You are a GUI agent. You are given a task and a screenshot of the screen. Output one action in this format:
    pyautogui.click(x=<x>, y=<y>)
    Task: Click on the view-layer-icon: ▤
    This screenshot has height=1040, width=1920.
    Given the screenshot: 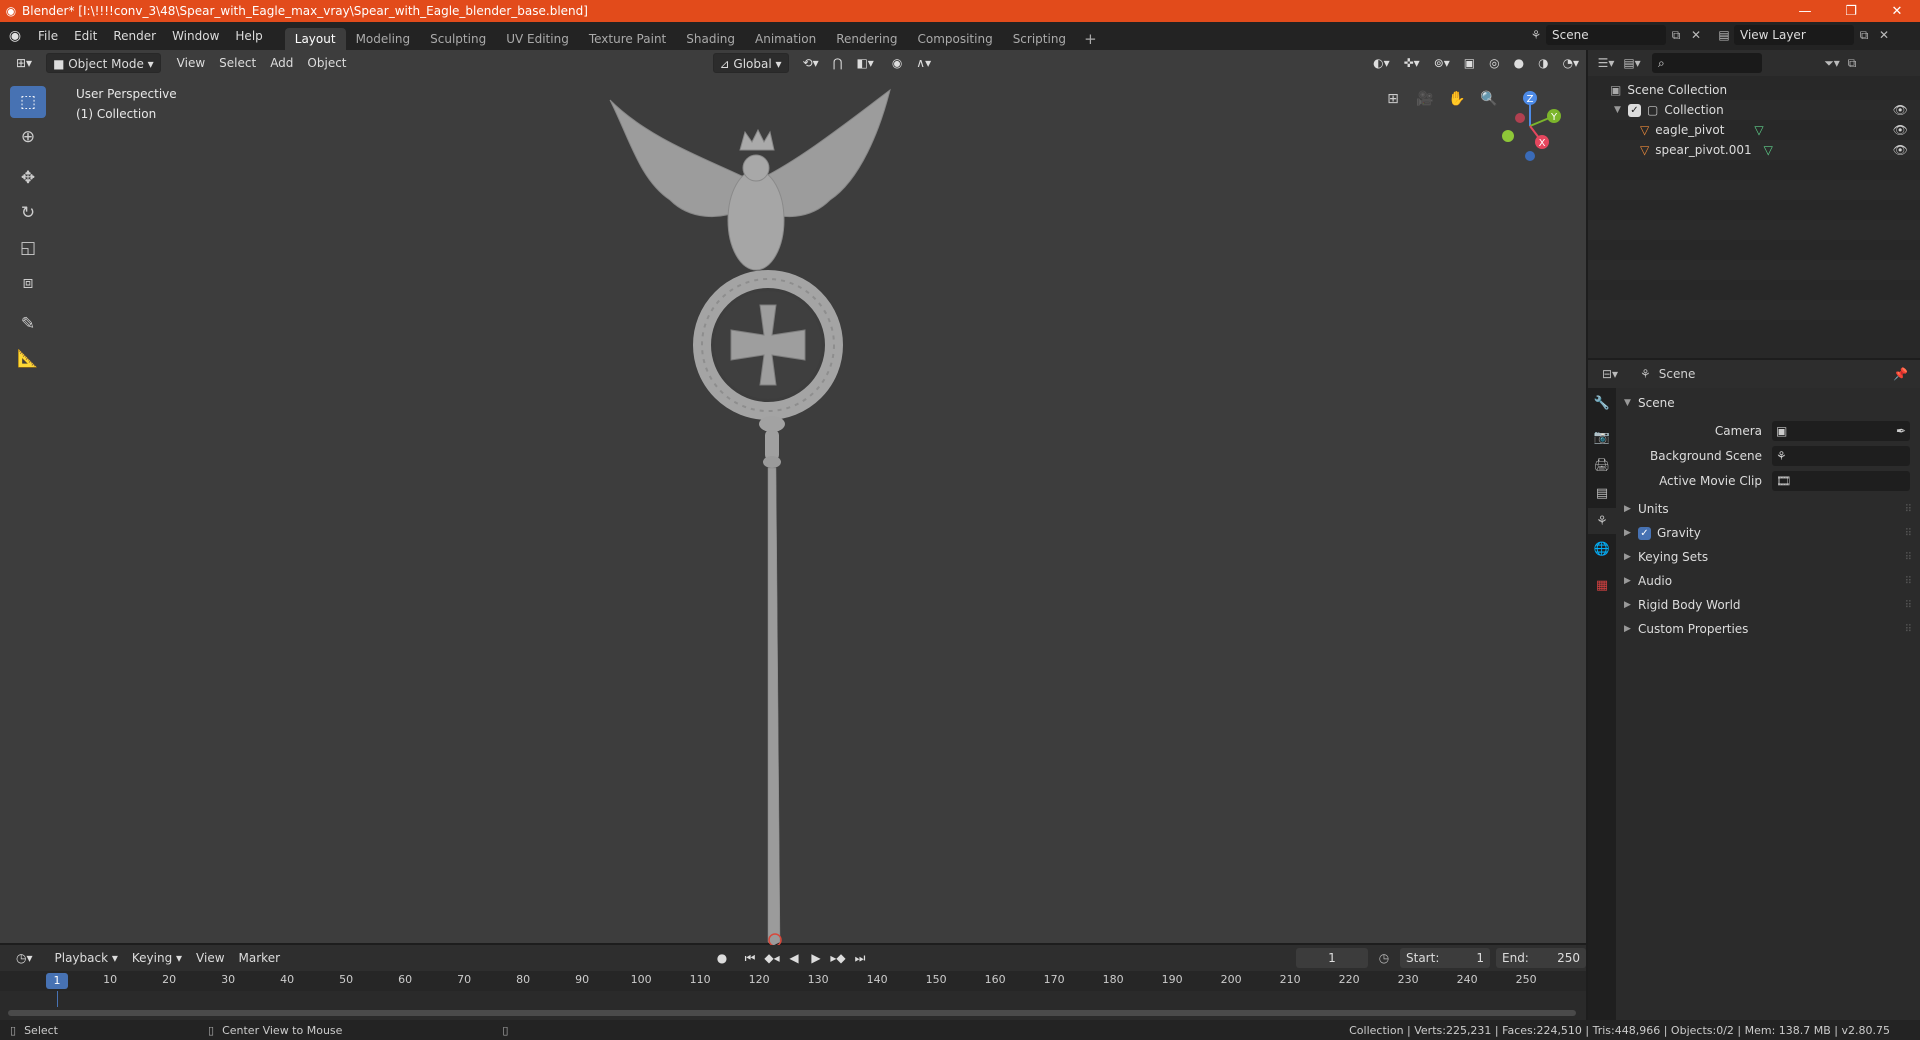 What is the action you would take?
    pyautogui.click(x=1724, y=35)
    